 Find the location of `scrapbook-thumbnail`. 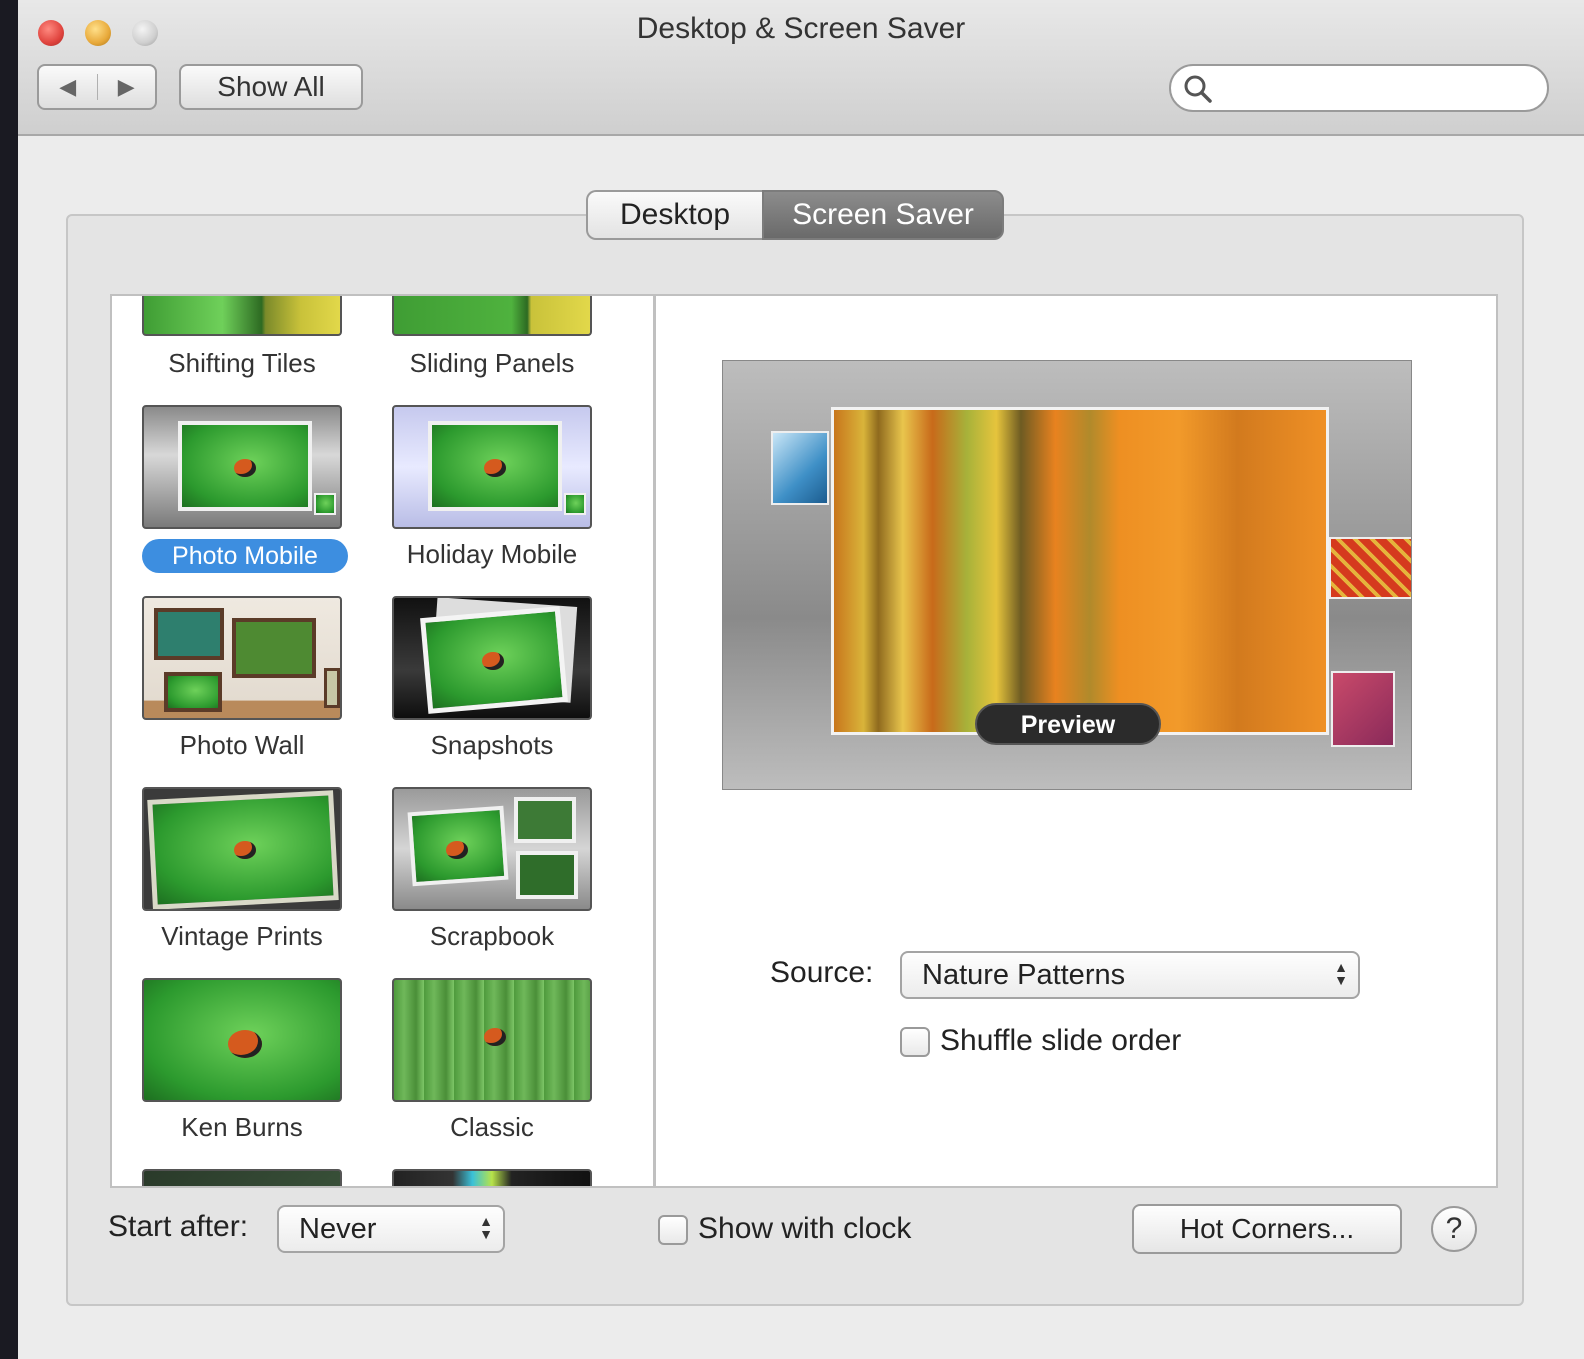

scrapbook-thumbnail is located at coordinates (492, 849).